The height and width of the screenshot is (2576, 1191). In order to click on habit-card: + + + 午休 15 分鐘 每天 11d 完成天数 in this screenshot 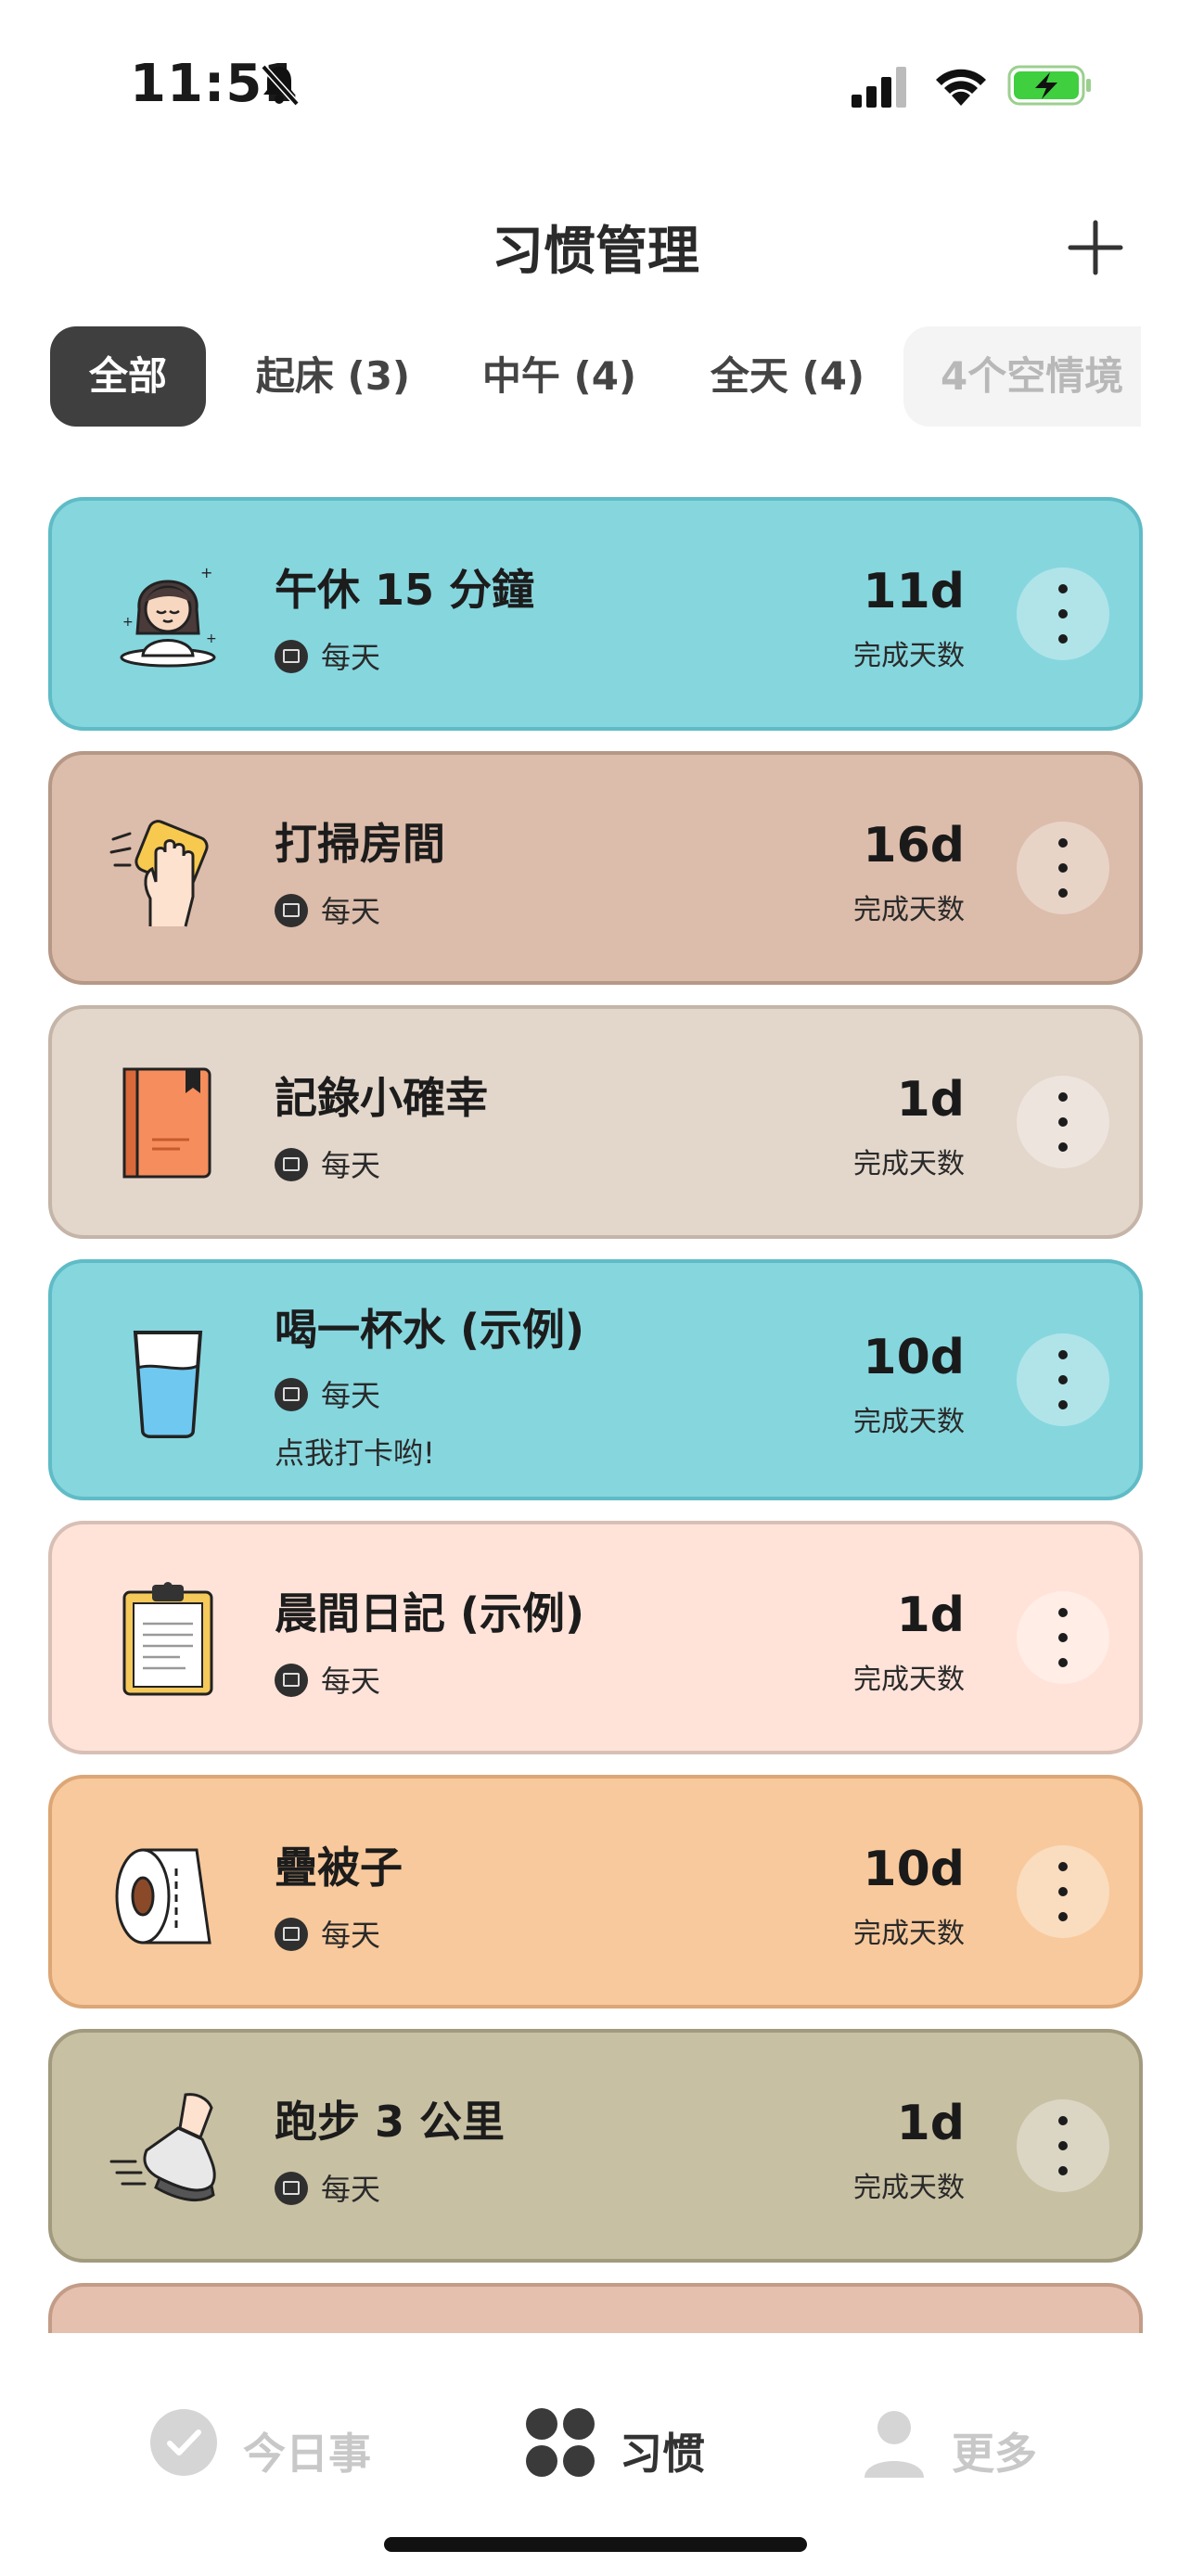, I will do `click(595, 614)`.